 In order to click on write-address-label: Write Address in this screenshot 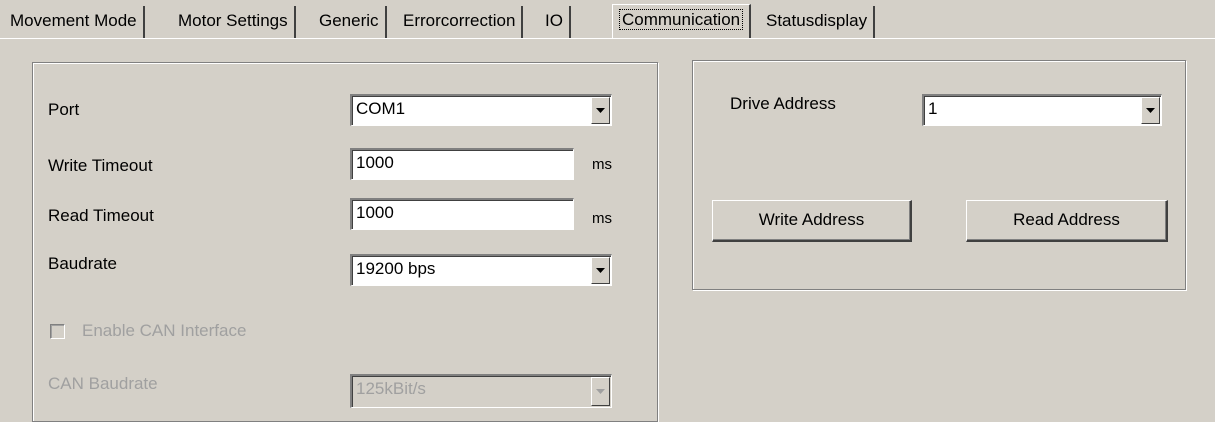, I will do `click(811, 219)`.